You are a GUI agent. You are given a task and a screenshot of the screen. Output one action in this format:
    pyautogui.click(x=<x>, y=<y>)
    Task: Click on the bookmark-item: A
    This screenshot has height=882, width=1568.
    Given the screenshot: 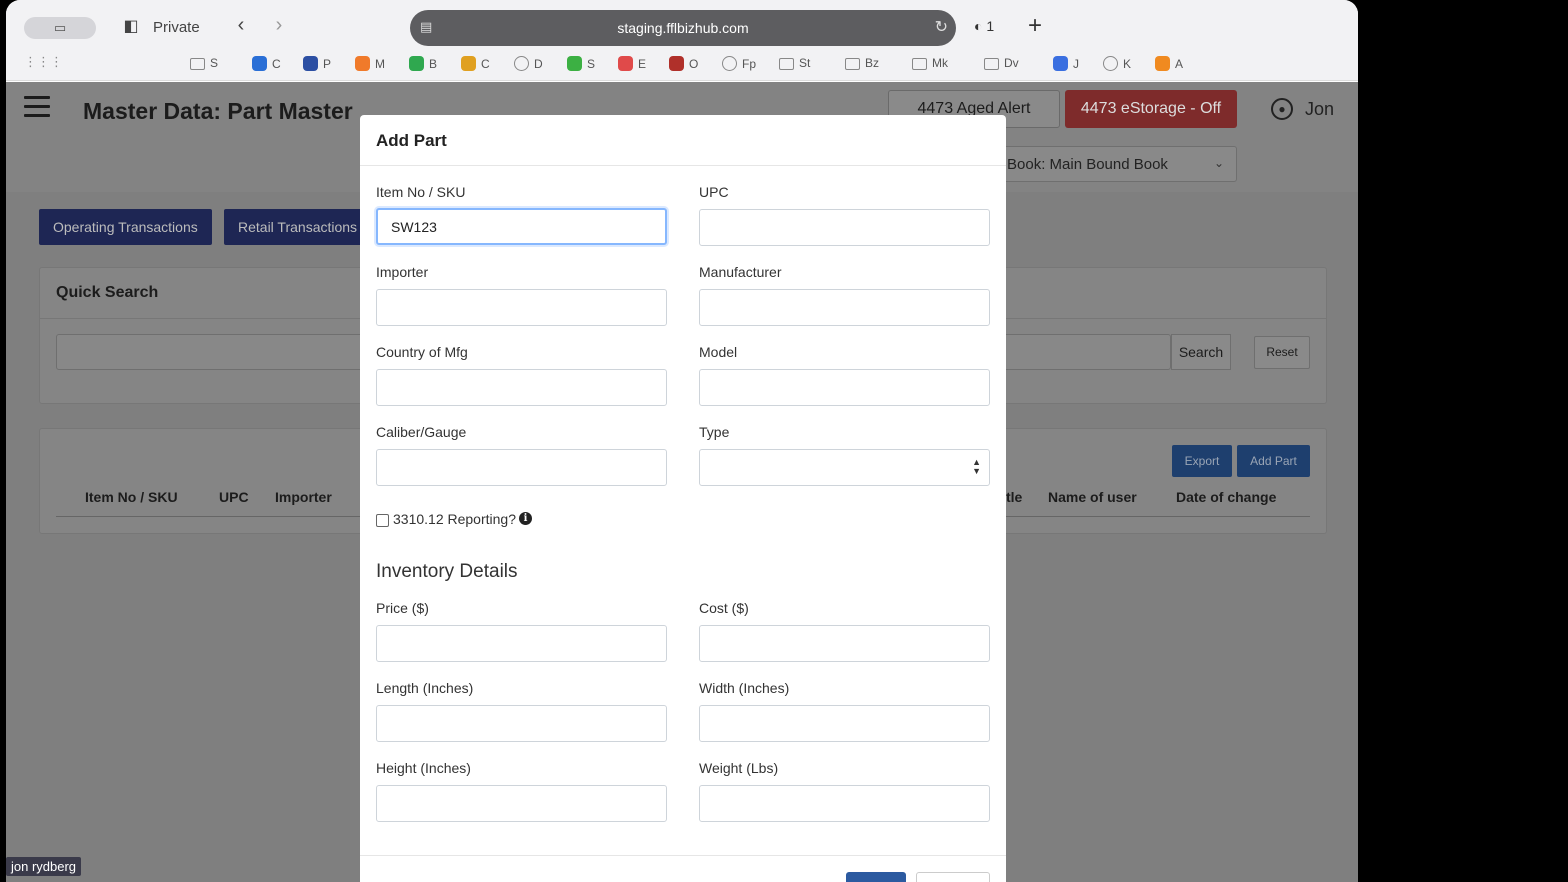 What is the action you would take?
    pyautogui.click(x=1169, y=63)
    